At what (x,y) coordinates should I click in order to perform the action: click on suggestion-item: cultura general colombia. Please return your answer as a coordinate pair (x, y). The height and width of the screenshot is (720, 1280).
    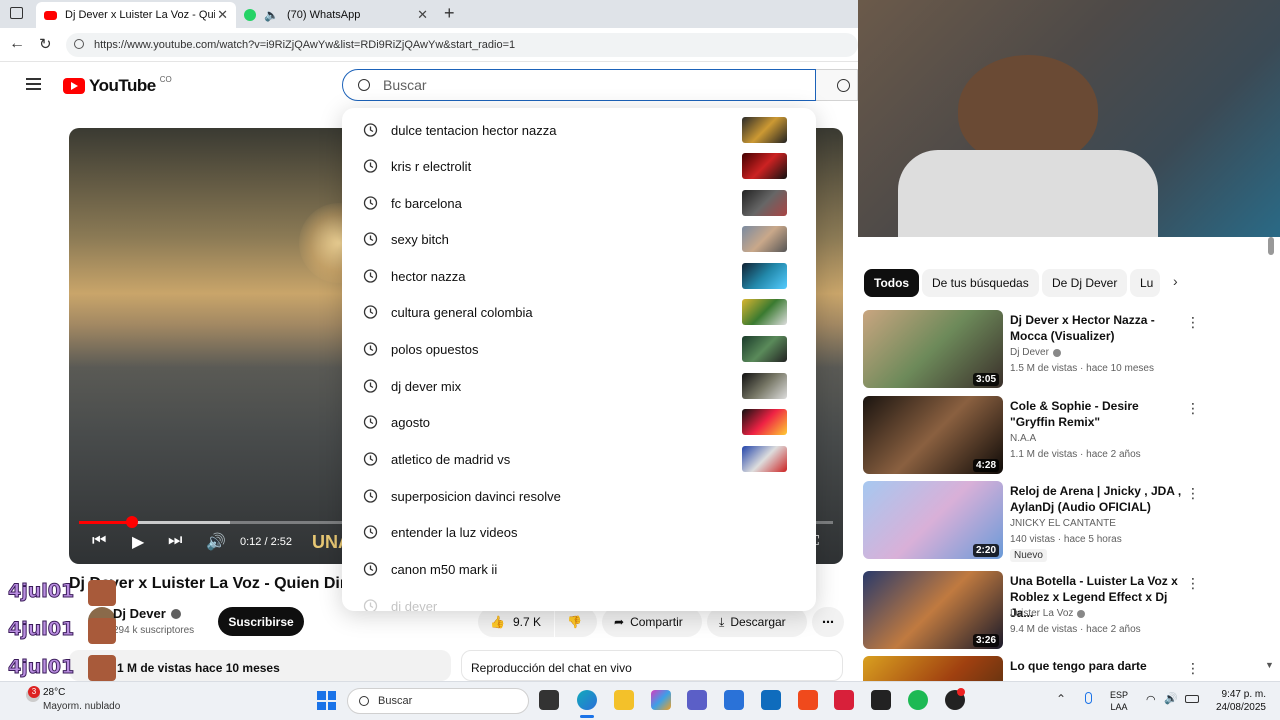
    Looking at the image, I should click on (579, 312).